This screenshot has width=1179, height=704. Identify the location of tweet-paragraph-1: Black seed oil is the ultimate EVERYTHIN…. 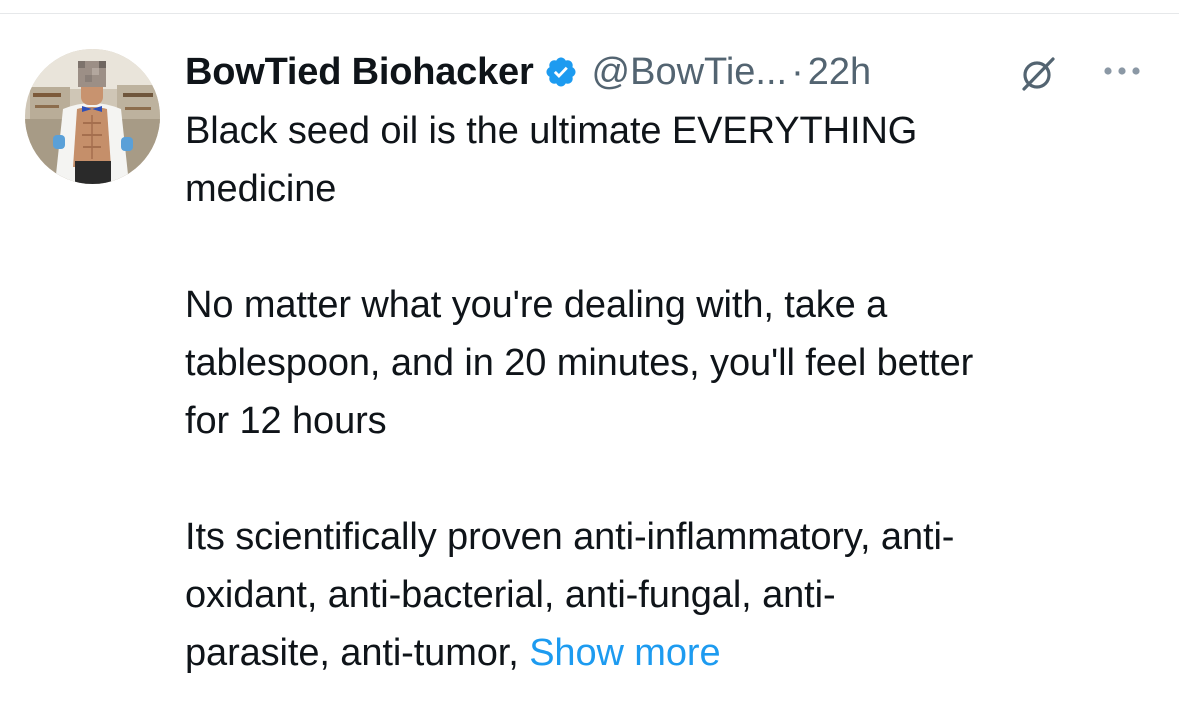
(670, 160).